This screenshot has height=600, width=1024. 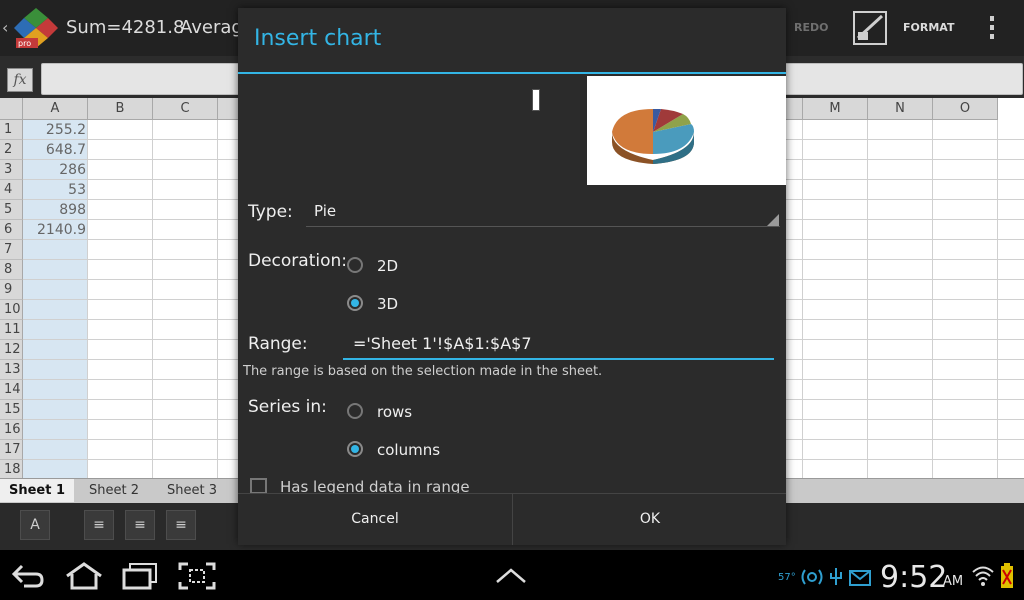 I want to click on dialog-title: Insert chart, so click(x=318, y=38).